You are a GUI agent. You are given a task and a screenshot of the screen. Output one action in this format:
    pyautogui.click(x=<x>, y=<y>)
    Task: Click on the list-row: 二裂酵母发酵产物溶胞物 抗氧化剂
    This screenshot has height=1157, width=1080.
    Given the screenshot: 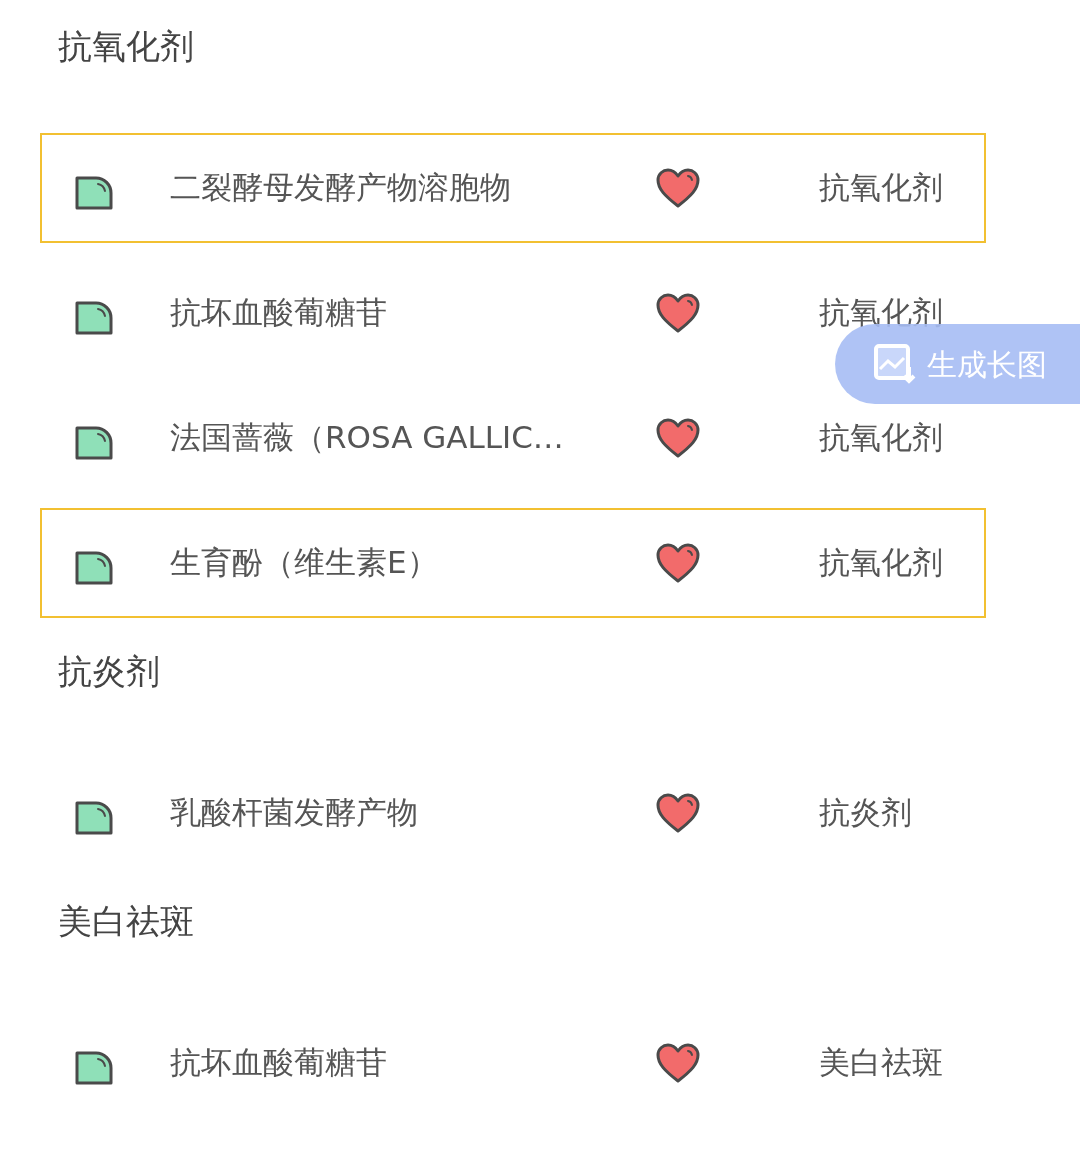 What is the action you would take?
    pyautogui.click(x=513, y=187)
    